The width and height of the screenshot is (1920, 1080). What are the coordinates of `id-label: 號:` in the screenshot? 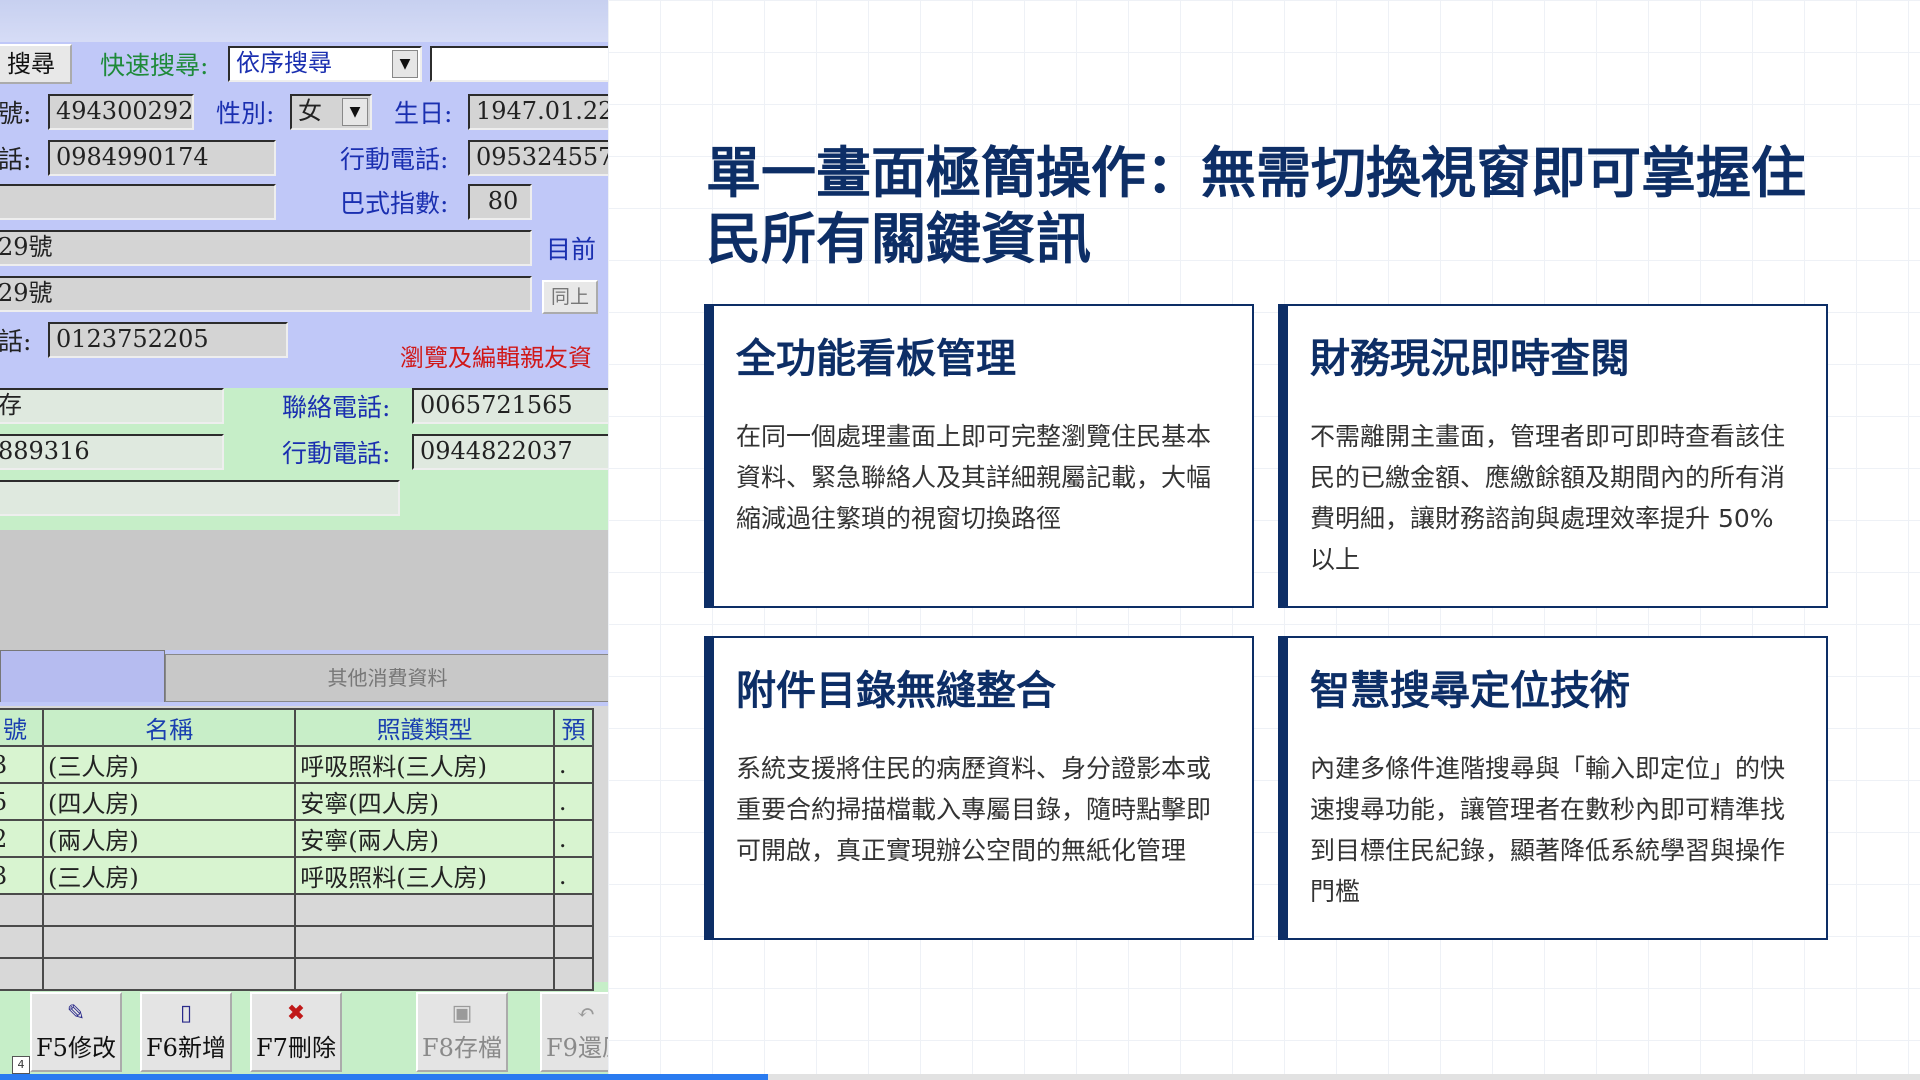 It's located at (16, 113).